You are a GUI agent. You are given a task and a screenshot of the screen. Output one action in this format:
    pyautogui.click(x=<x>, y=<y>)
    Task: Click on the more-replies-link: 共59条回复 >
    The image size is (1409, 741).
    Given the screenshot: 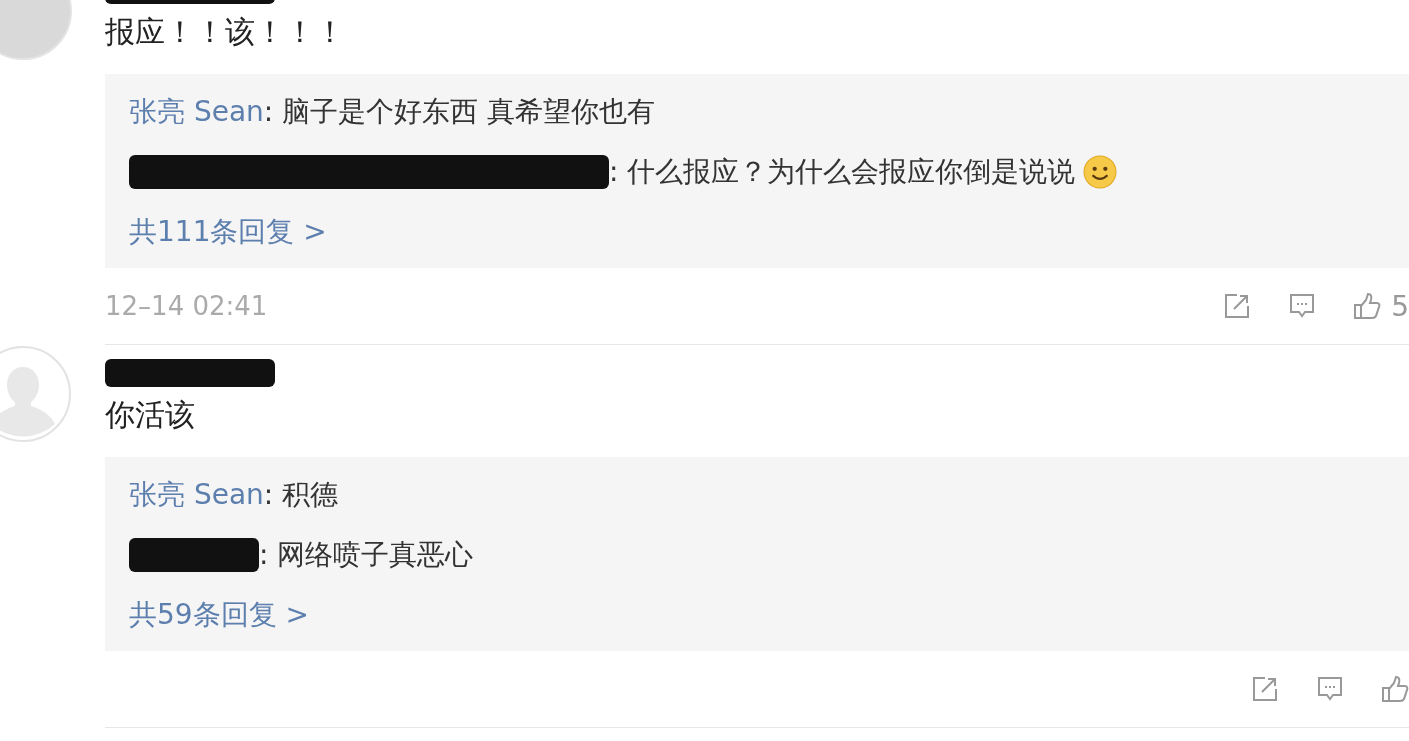 What is the action you would take?
    pyautogui.click(x=757, y=615)
    